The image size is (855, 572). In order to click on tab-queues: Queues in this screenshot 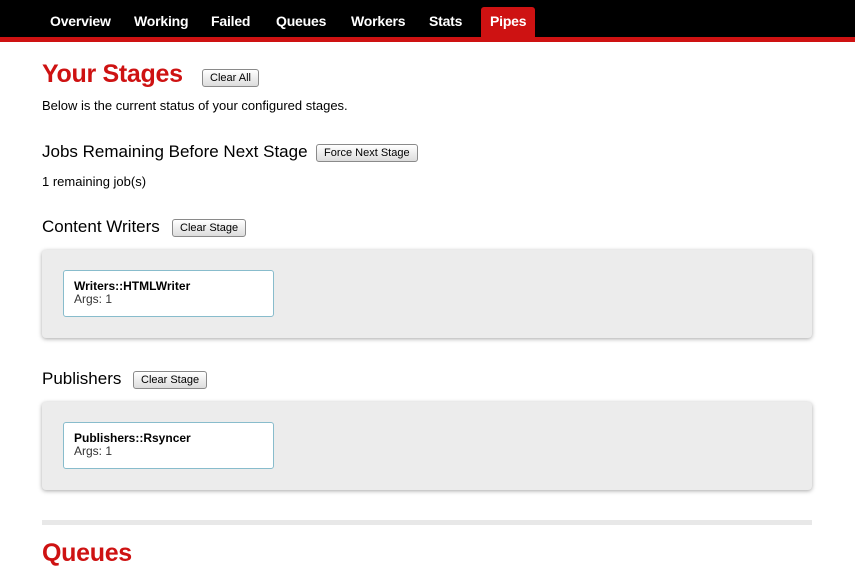, I will do `click(301, 22)`.